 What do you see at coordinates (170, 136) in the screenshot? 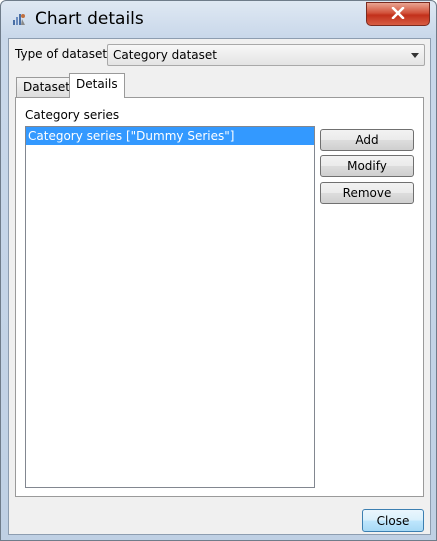
I see `list-item: Category series ["Dummy Series"]` at bounding box center [170, 136].